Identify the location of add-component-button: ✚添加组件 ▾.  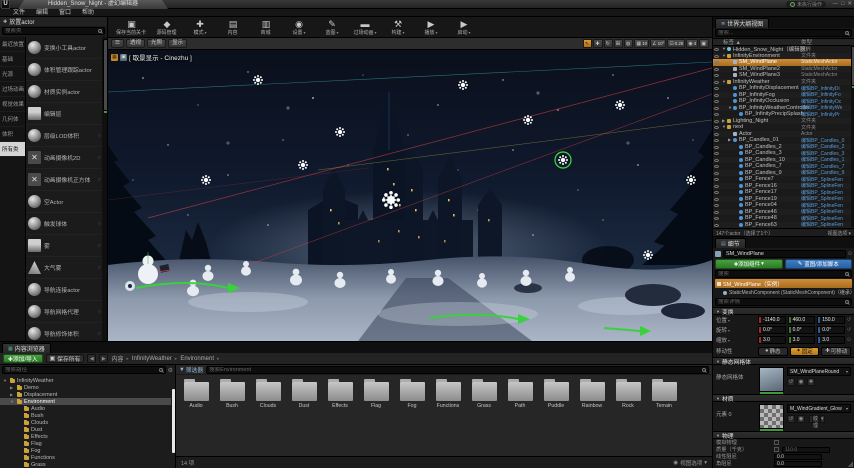
(749, 264).